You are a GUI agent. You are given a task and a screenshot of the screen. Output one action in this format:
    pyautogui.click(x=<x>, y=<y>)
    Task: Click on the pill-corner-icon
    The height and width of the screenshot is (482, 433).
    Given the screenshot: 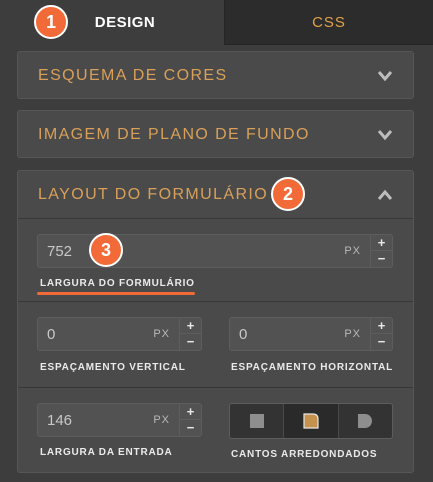 What is the action you would take?
    pyautogui.click(x=365, y=421)
    